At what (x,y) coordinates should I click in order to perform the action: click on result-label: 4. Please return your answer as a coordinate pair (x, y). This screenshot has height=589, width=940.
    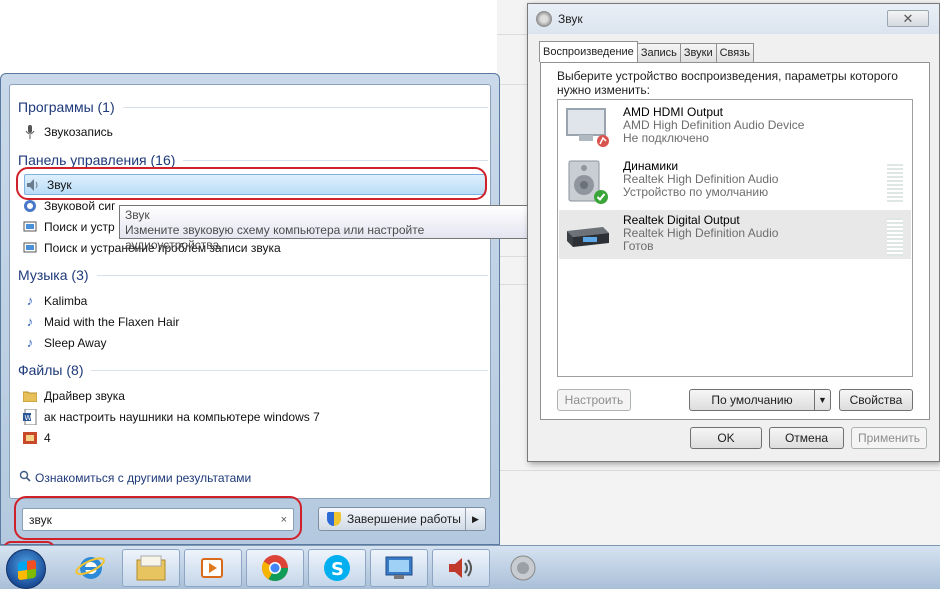
    Looking at the image, I should click on (47, 437).